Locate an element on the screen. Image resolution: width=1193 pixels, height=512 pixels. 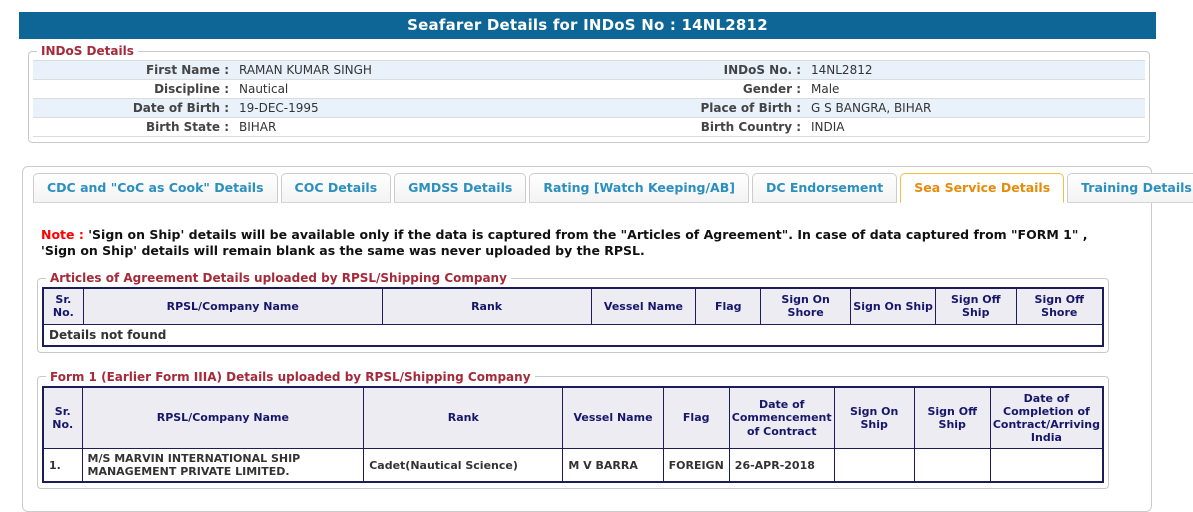
note-prefix: Note : is located at coordinates (62, 234).